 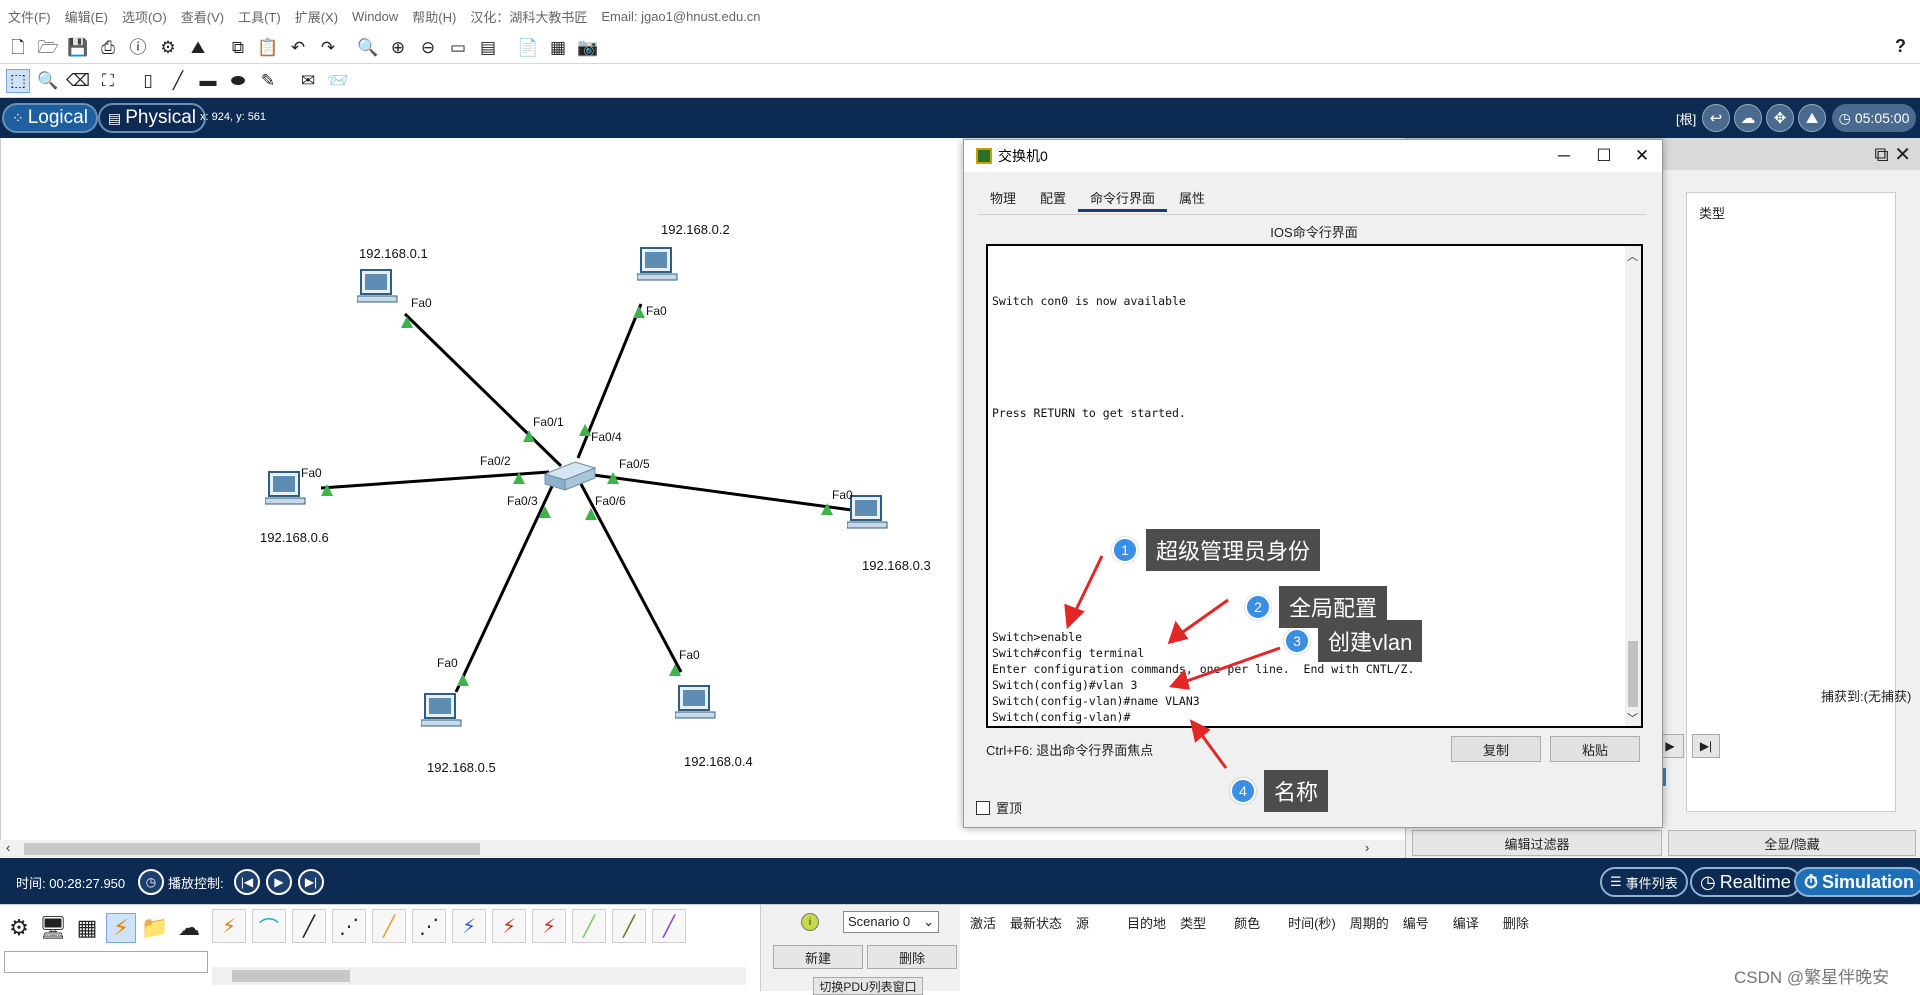 I want to click on annotation-callout: 4 名称, so click(x=1279, y=791).